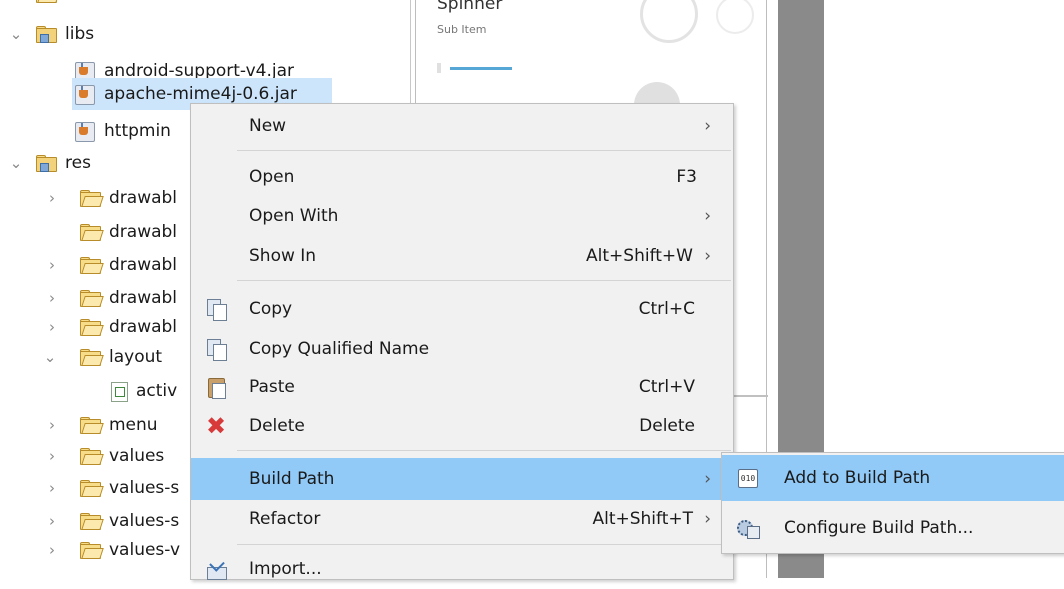  I want to click on tree-label: res, so click(78, 163).